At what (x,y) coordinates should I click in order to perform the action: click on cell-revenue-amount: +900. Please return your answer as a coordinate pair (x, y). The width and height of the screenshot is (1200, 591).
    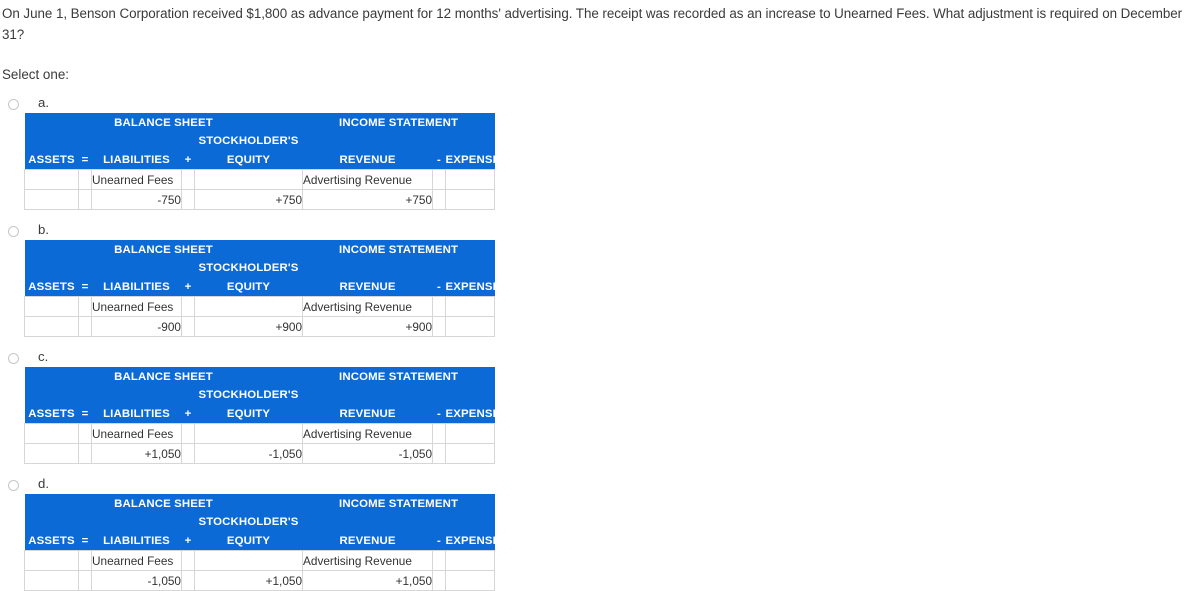
    Looking at the image, I should click on (368, 326).